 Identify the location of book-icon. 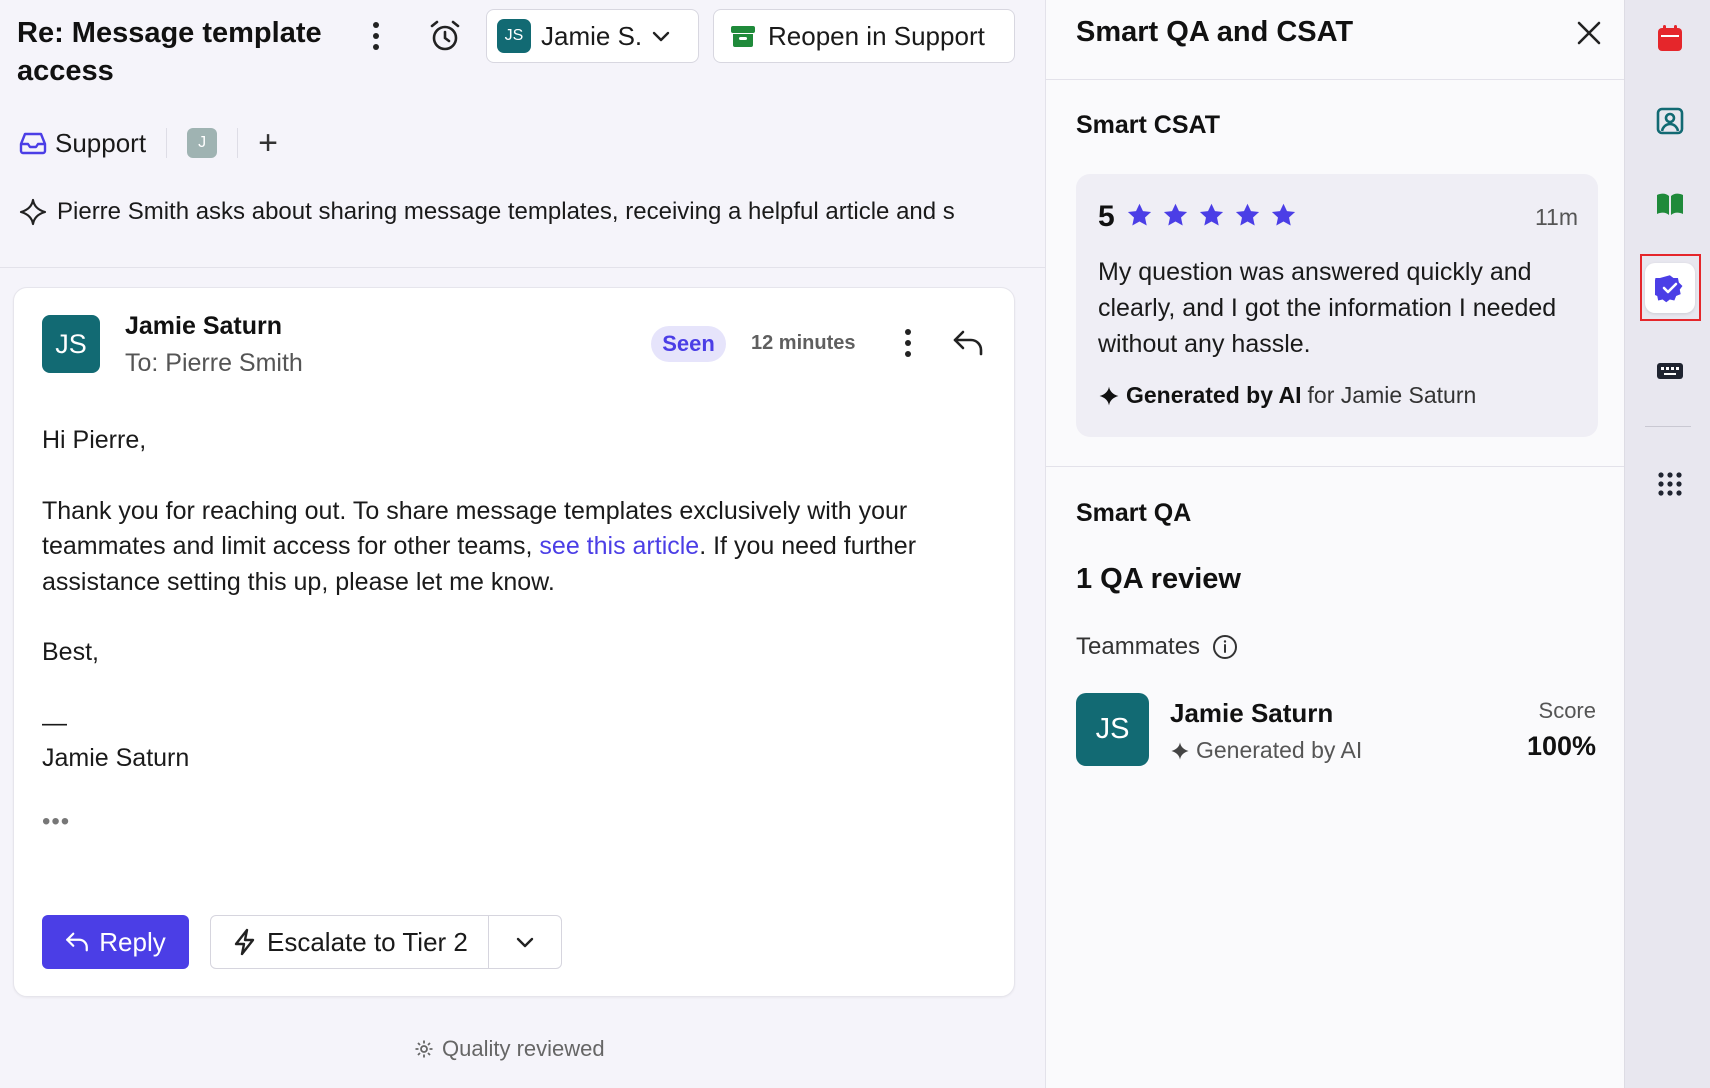
(1670, 204).